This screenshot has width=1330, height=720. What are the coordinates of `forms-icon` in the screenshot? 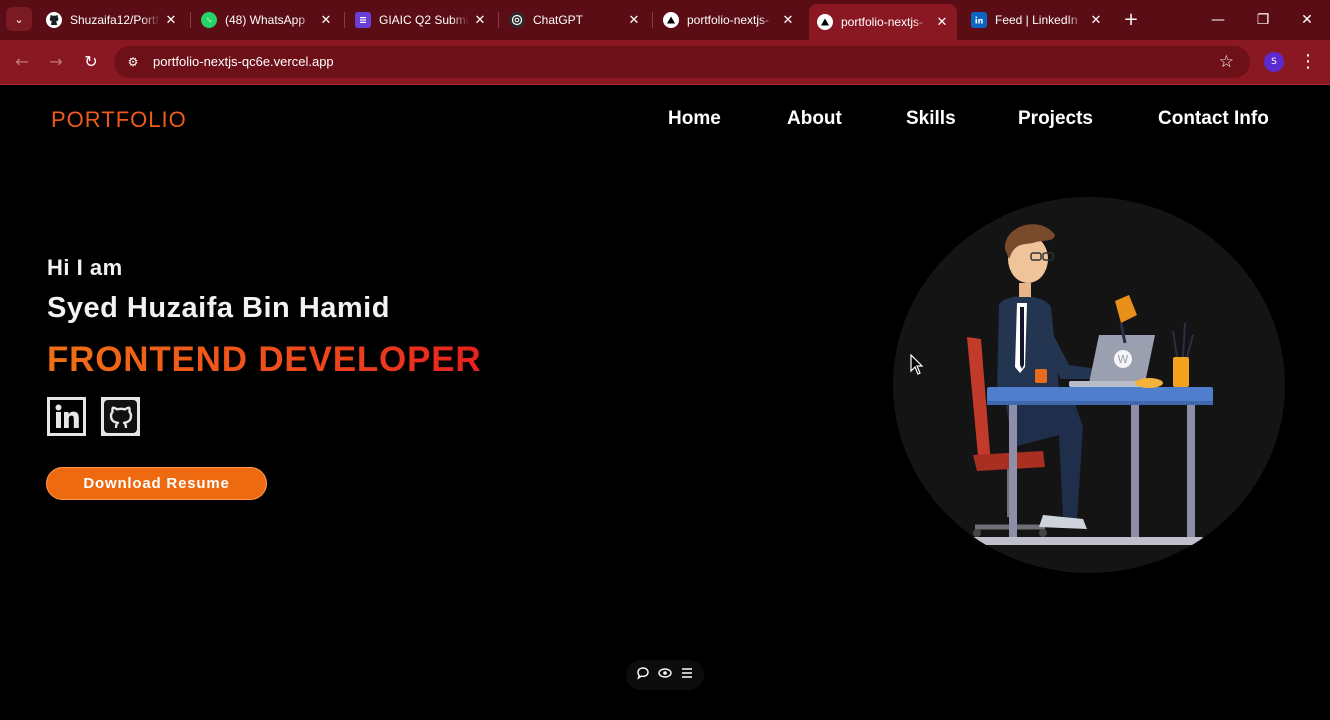 It's located at (363, 20).